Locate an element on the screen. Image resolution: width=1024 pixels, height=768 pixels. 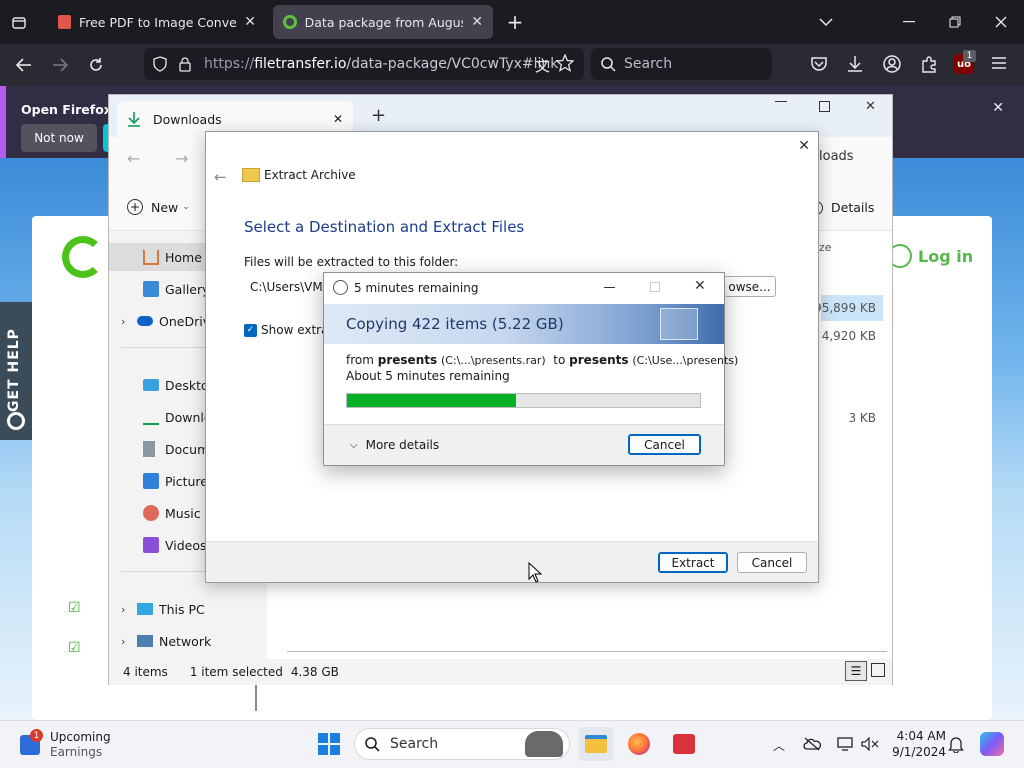
restore-icon is located at coordinates (955, 22).